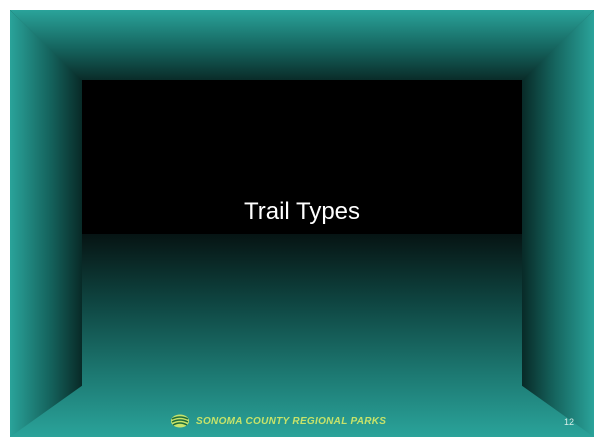 Image resolution: width=604 pixels, height=446 pixels. Describe the element at coordinates (568, 422) in the screenshot. I see `page-number: 12` at that location.